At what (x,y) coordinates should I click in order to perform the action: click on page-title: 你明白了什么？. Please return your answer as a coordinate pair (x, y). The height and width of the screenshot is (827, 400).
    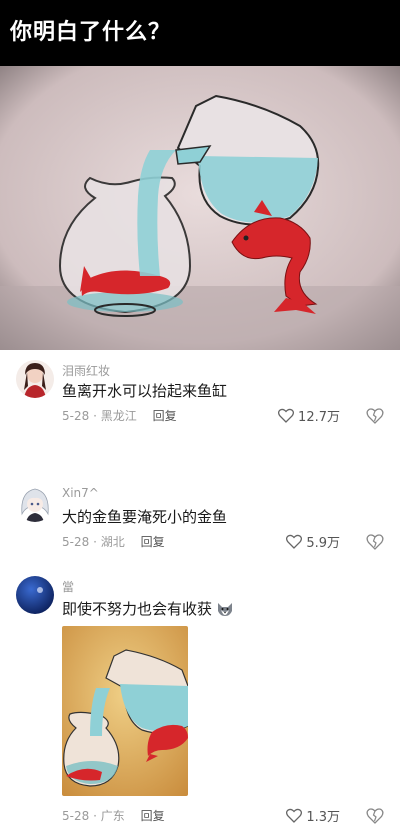
    Looking at the image, I should click on (91, 32).